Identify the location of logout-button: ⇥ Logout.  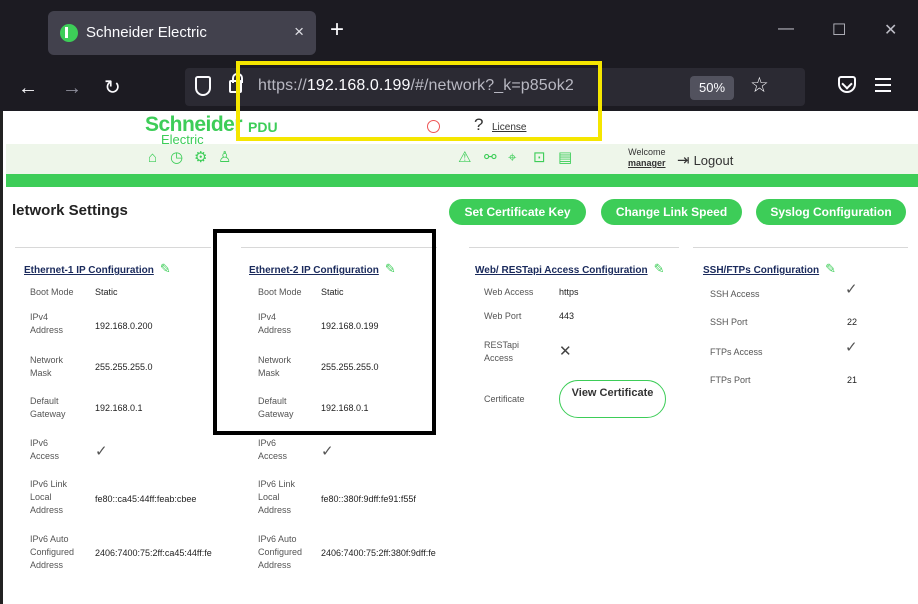
(705, 160).